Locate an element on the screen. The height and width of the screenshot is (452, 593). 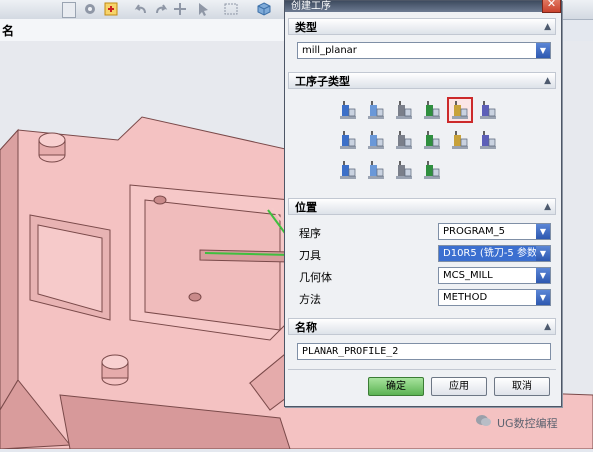
method-select: METHOD ▼ is located at coordinates (494, 297).